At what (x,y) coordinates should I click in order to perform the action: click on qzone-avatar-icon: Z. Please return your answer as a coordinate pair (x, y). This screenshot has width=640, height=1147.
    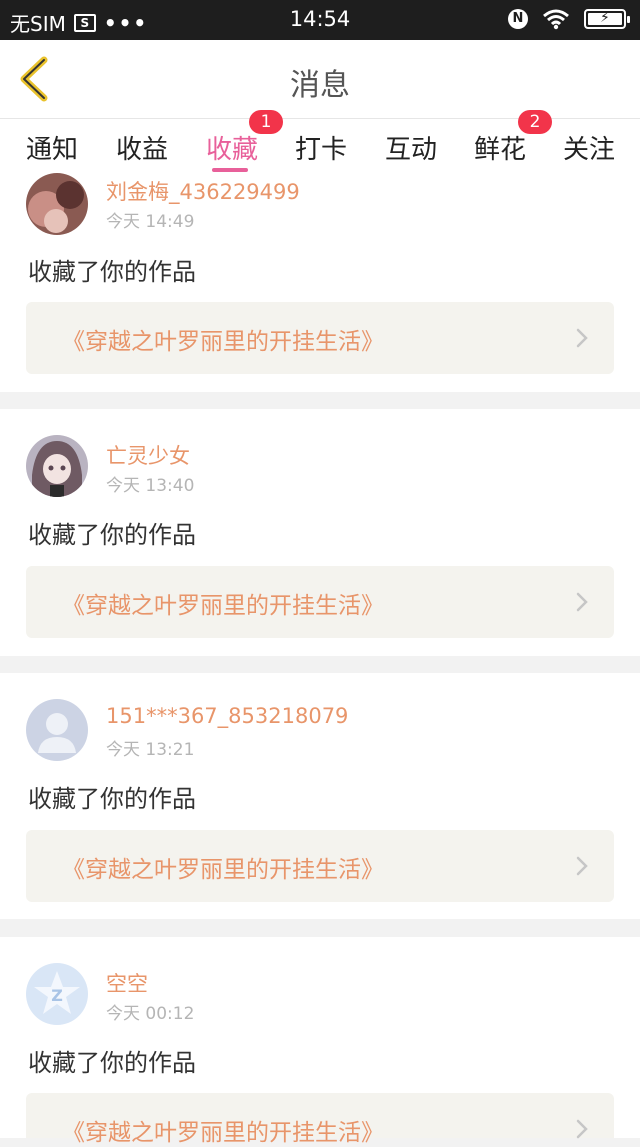
    Looking at the image, I should click on (57, 994).